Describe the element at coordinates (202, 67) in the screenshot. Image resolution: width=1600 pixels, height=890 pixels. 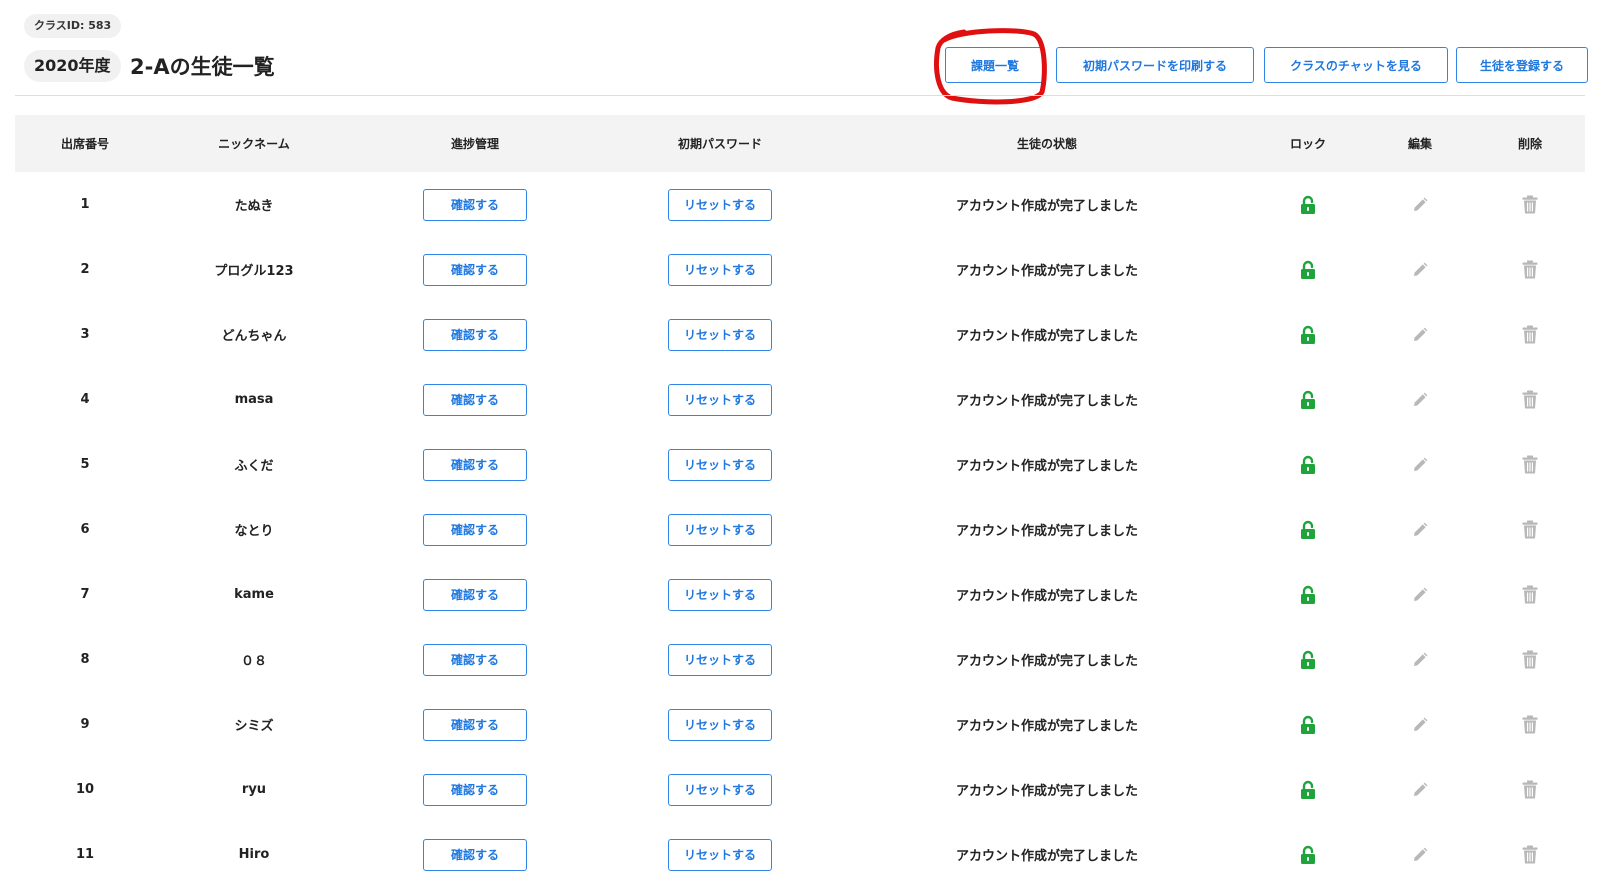
I see `page-title: 2-Aの生徒一覧` at that location.